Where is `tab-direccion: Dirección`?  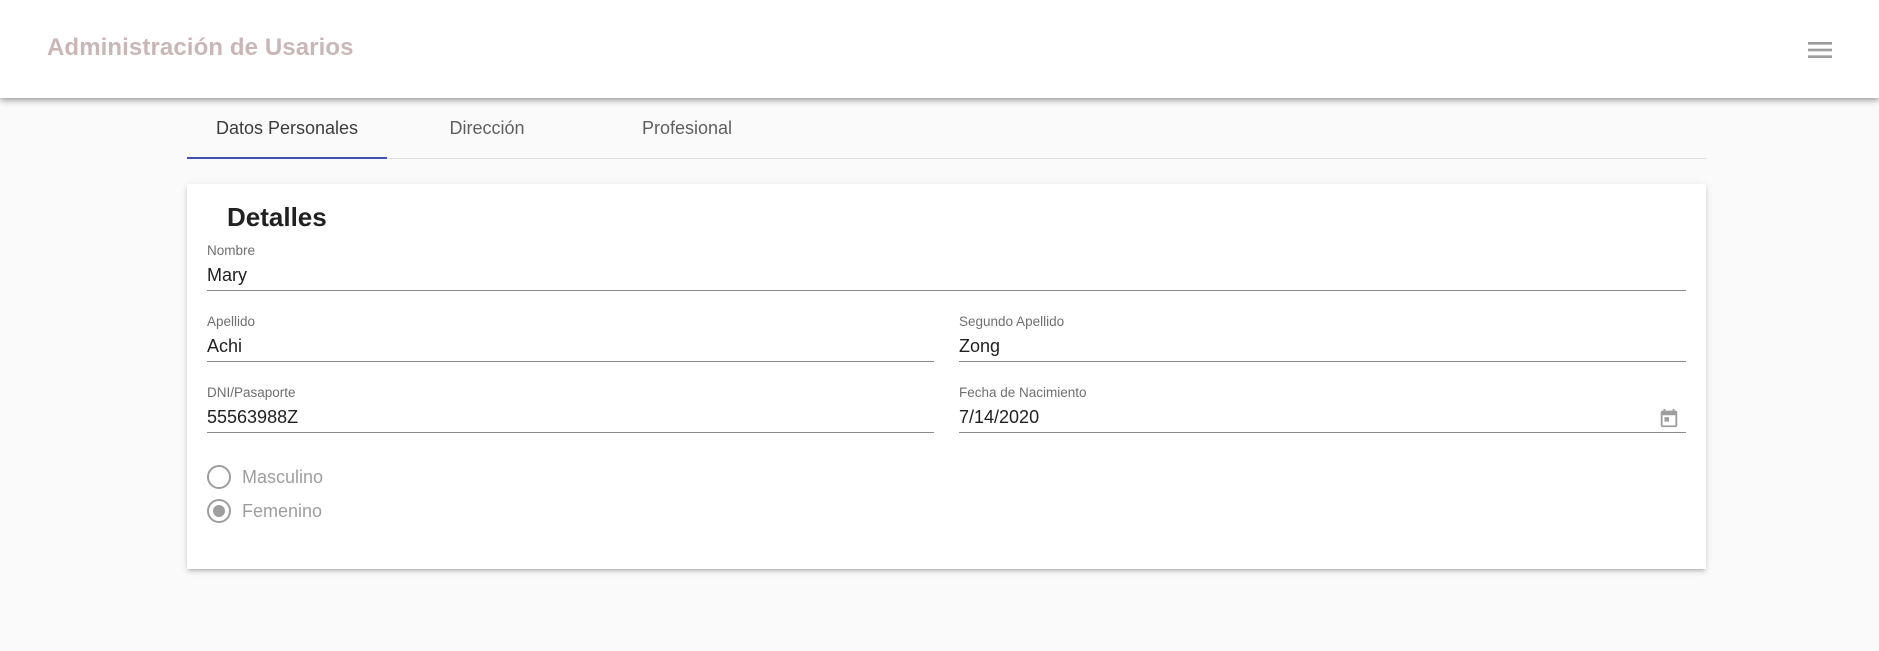 tab-direccion: Dirección is located at coordinates (487, 128).